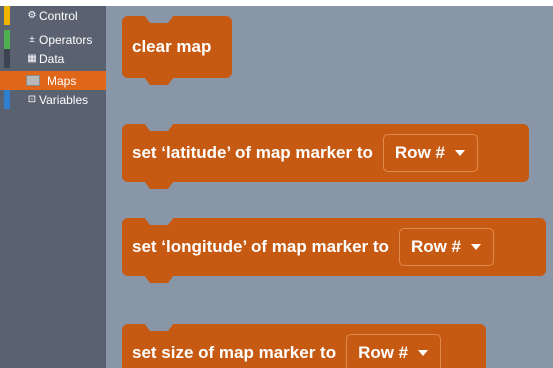 This screenshot has height=368, width=553. What do you see at coordinates (32, 99) in the screenshot?
I see `variable-box-icon: ⊡` at bounding box center [32, 99].